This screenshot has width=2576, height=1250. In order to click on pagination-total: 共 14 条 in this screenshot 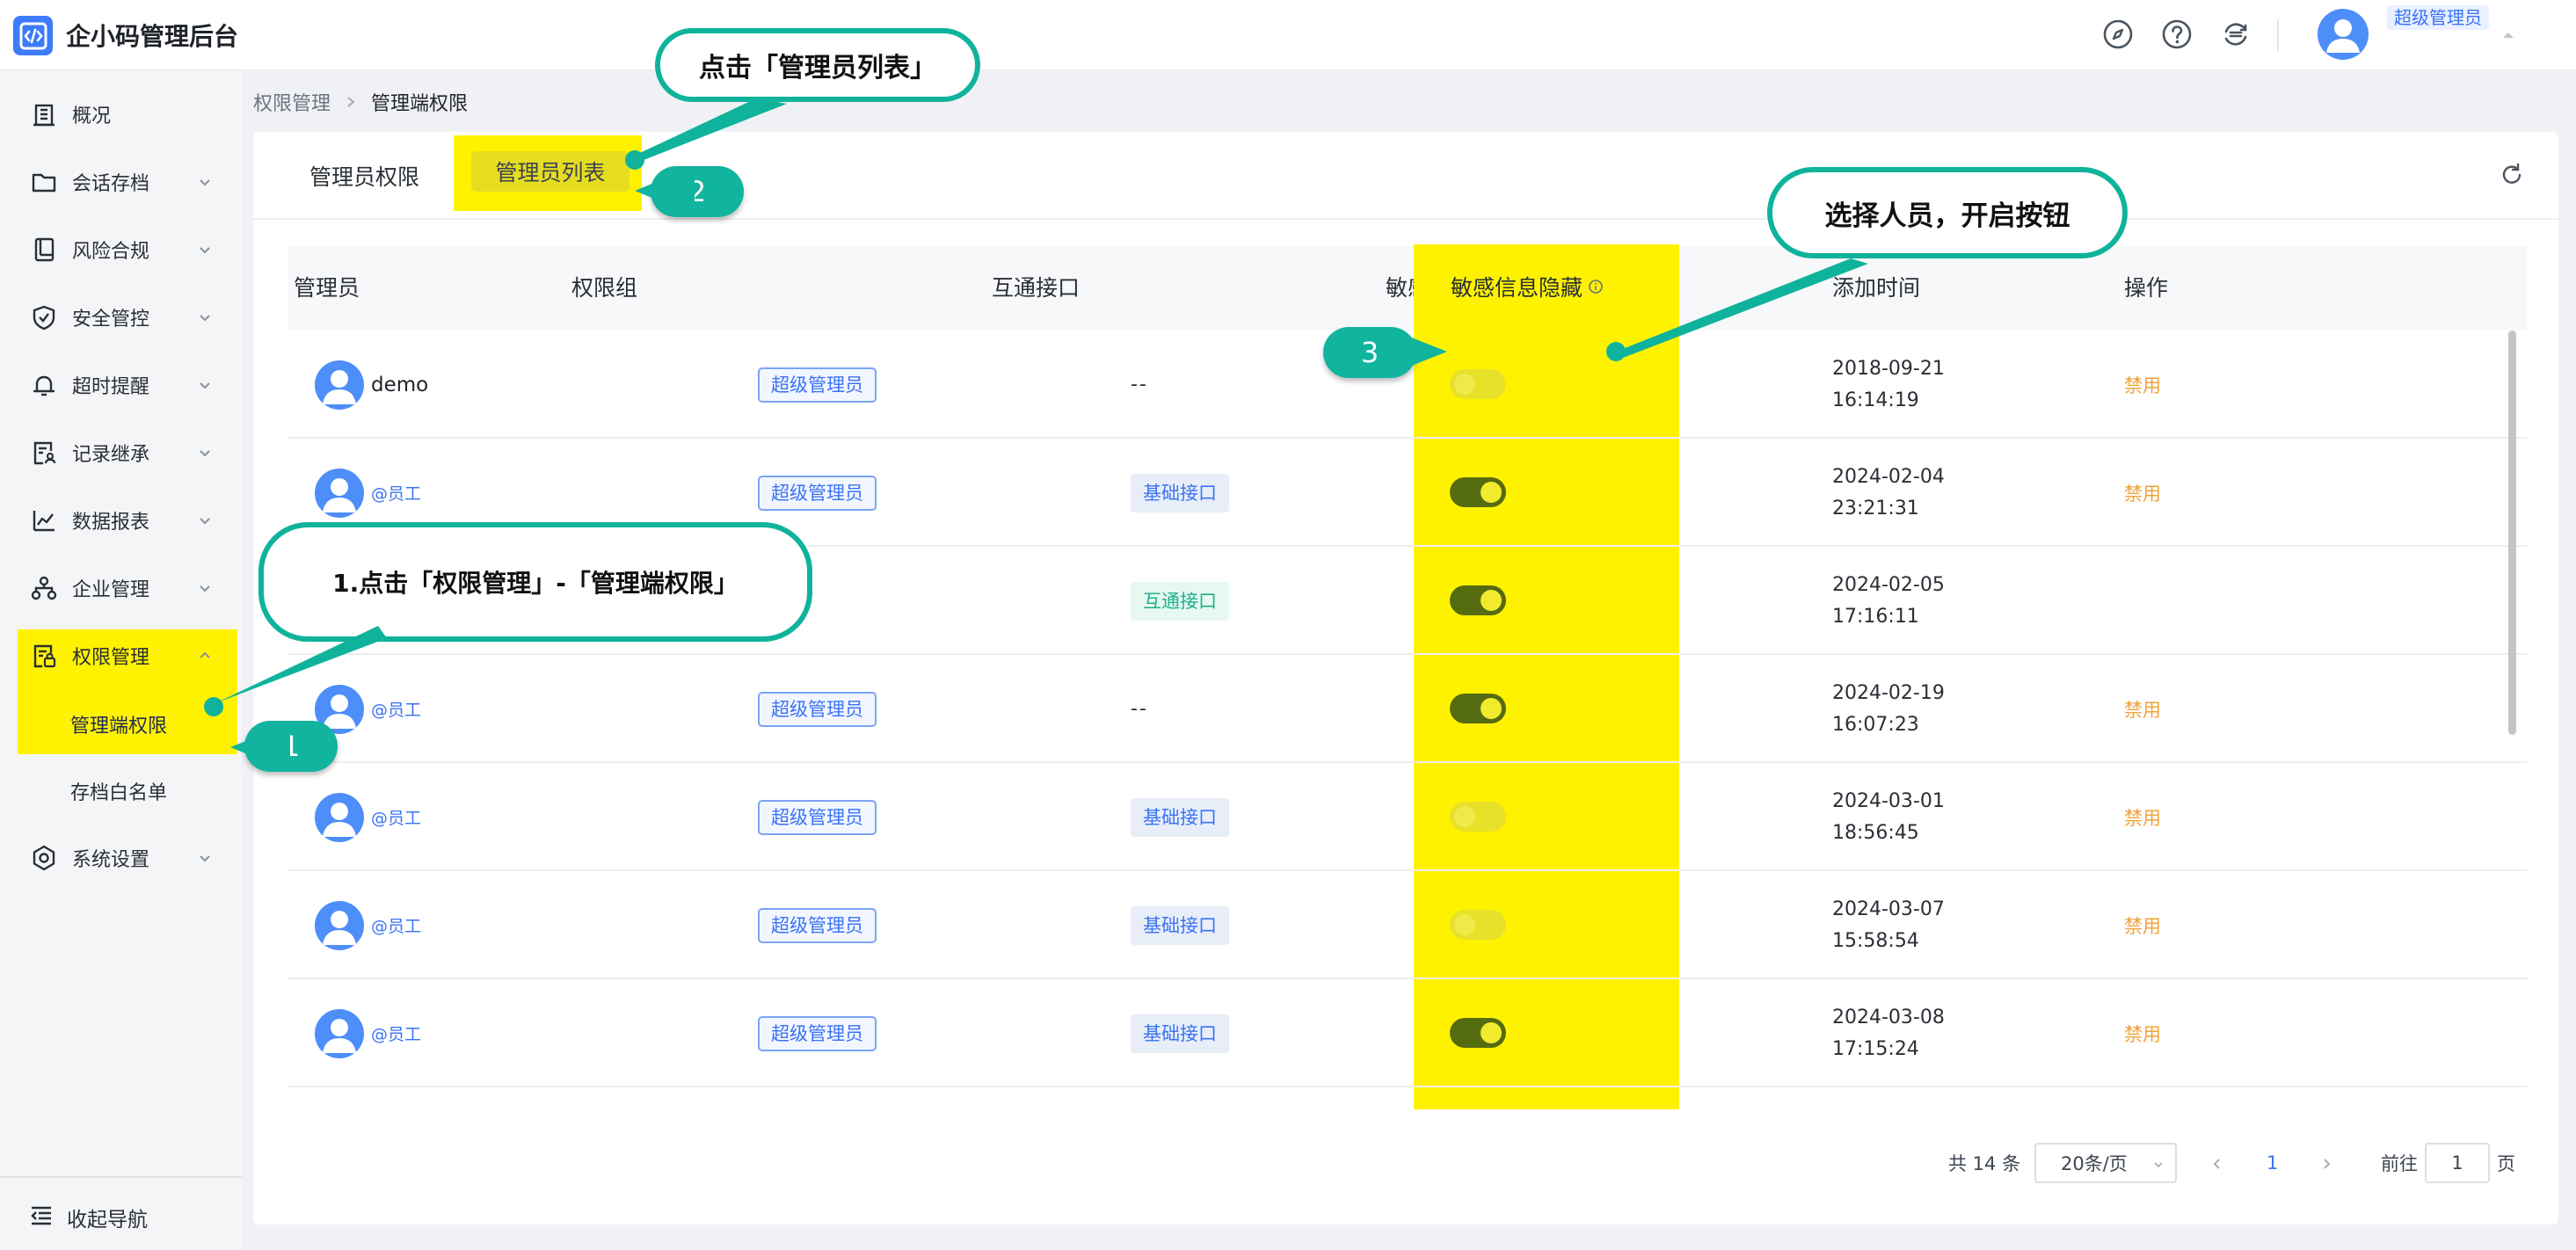, I will do `click(1984, 1163)`.